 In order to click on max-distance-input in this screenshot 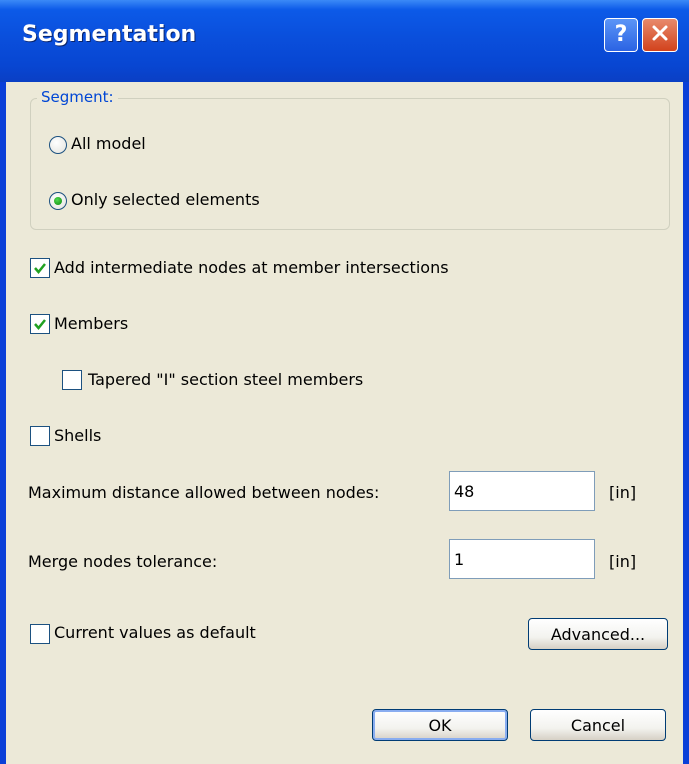, I will do `click(522, 491)`.